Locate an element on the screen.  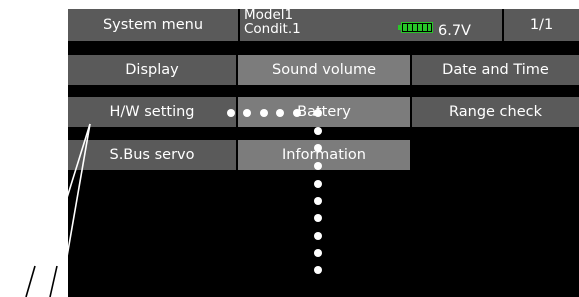
information-button: Information is located at coordinates (324, 155).